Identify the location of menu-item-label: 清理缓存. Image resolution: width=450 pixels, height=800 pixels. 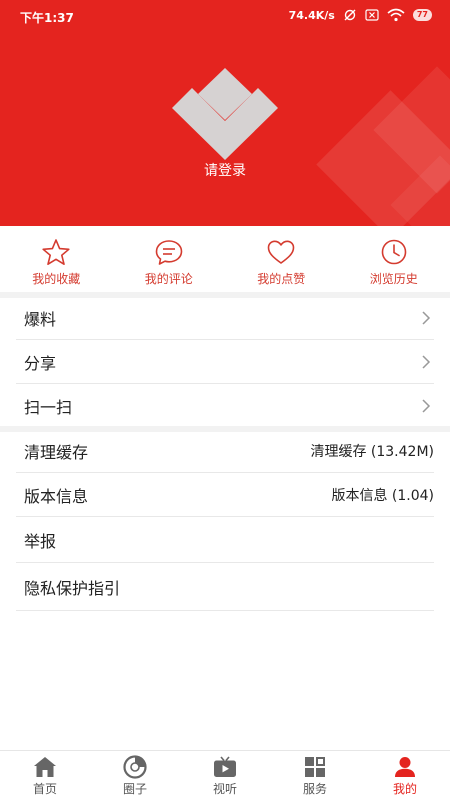
(56, 452).